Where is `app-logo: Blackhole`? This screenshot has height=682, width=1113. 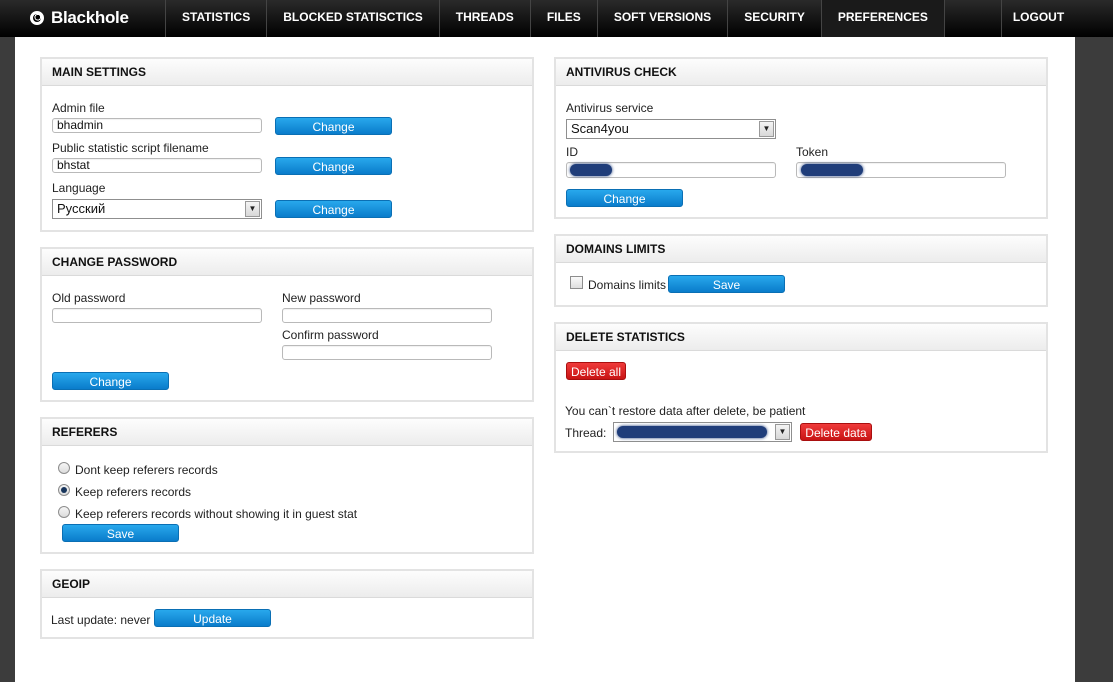
app-logo: Blackhole is located at coordinates (79, 18).